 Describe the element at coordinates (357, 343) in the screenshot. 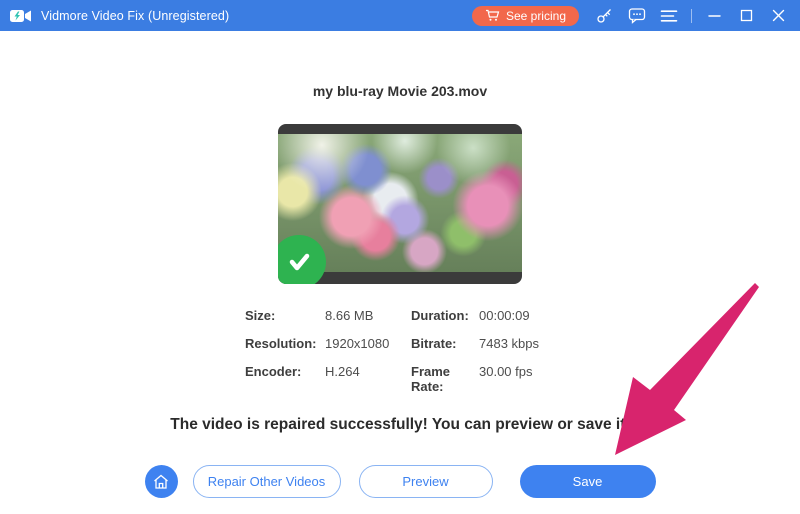

I see `meta-value: 1920x1080` at that location.